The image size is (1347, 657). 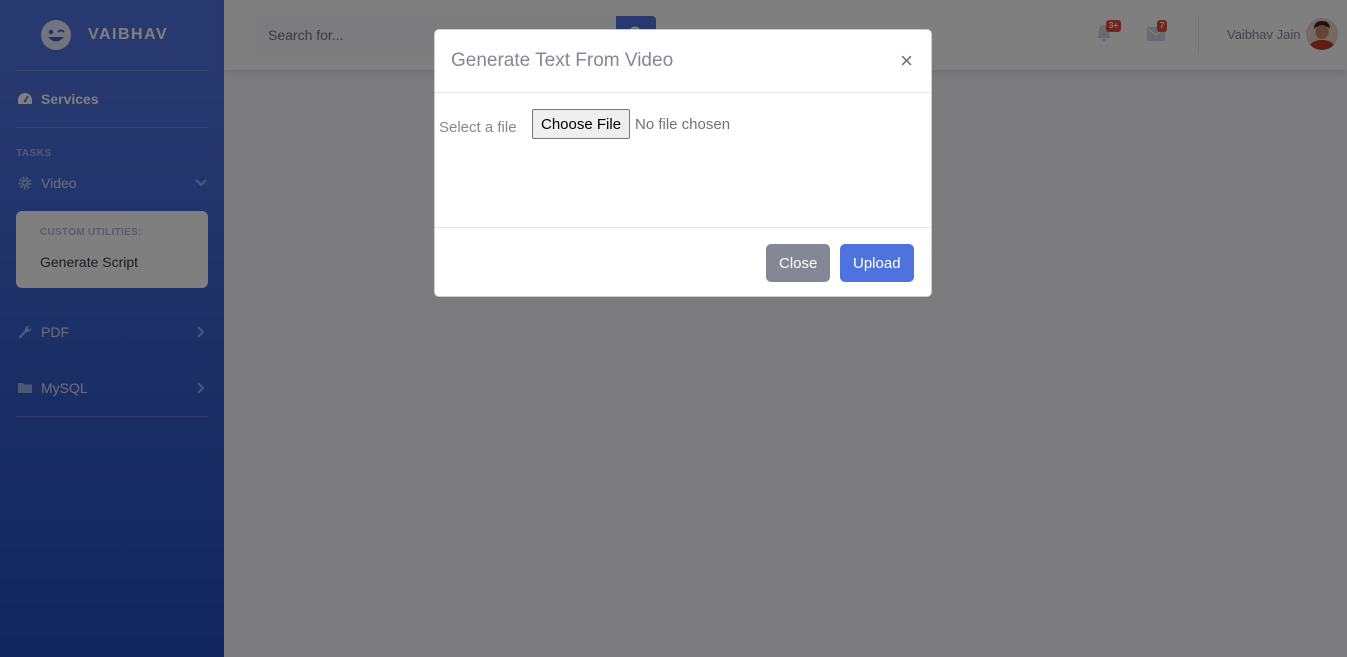 I want to click on modal-body: Select a file Choose File No file chosen, so click(x=683, y=160).